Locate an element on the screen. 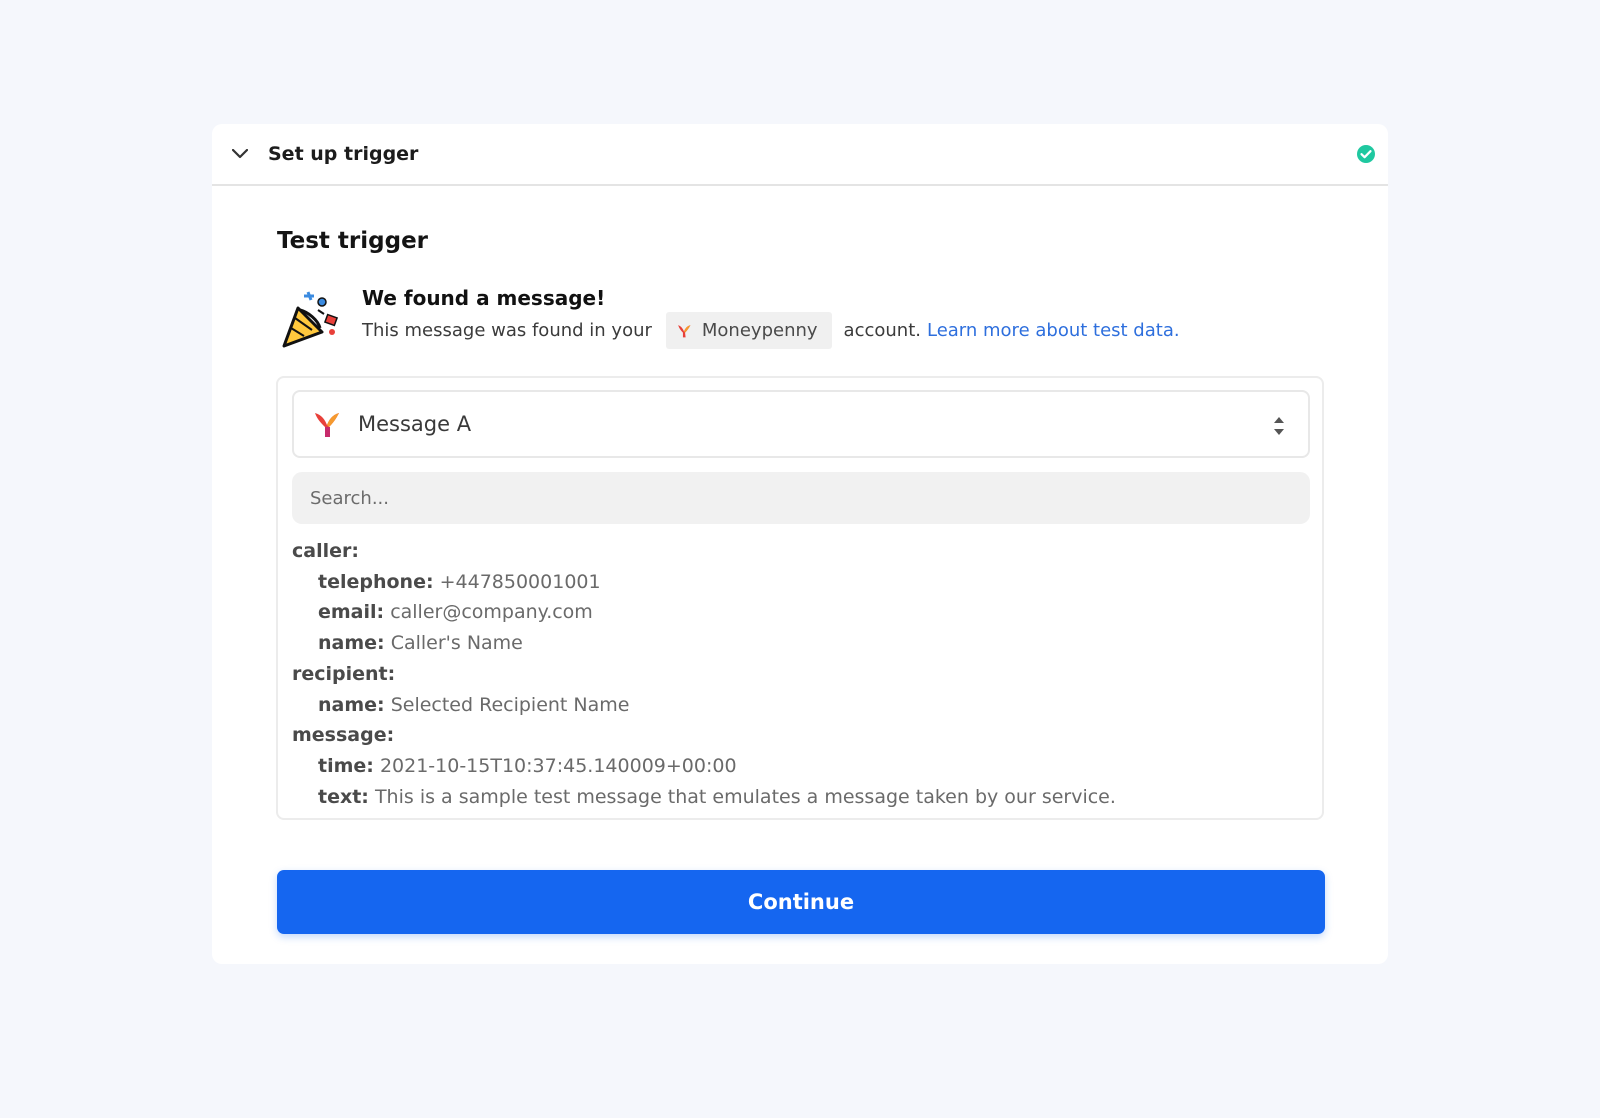 The width and height of the screenshot is (1600, 1118). select-value: Message A is located at coordinates (415, 424).